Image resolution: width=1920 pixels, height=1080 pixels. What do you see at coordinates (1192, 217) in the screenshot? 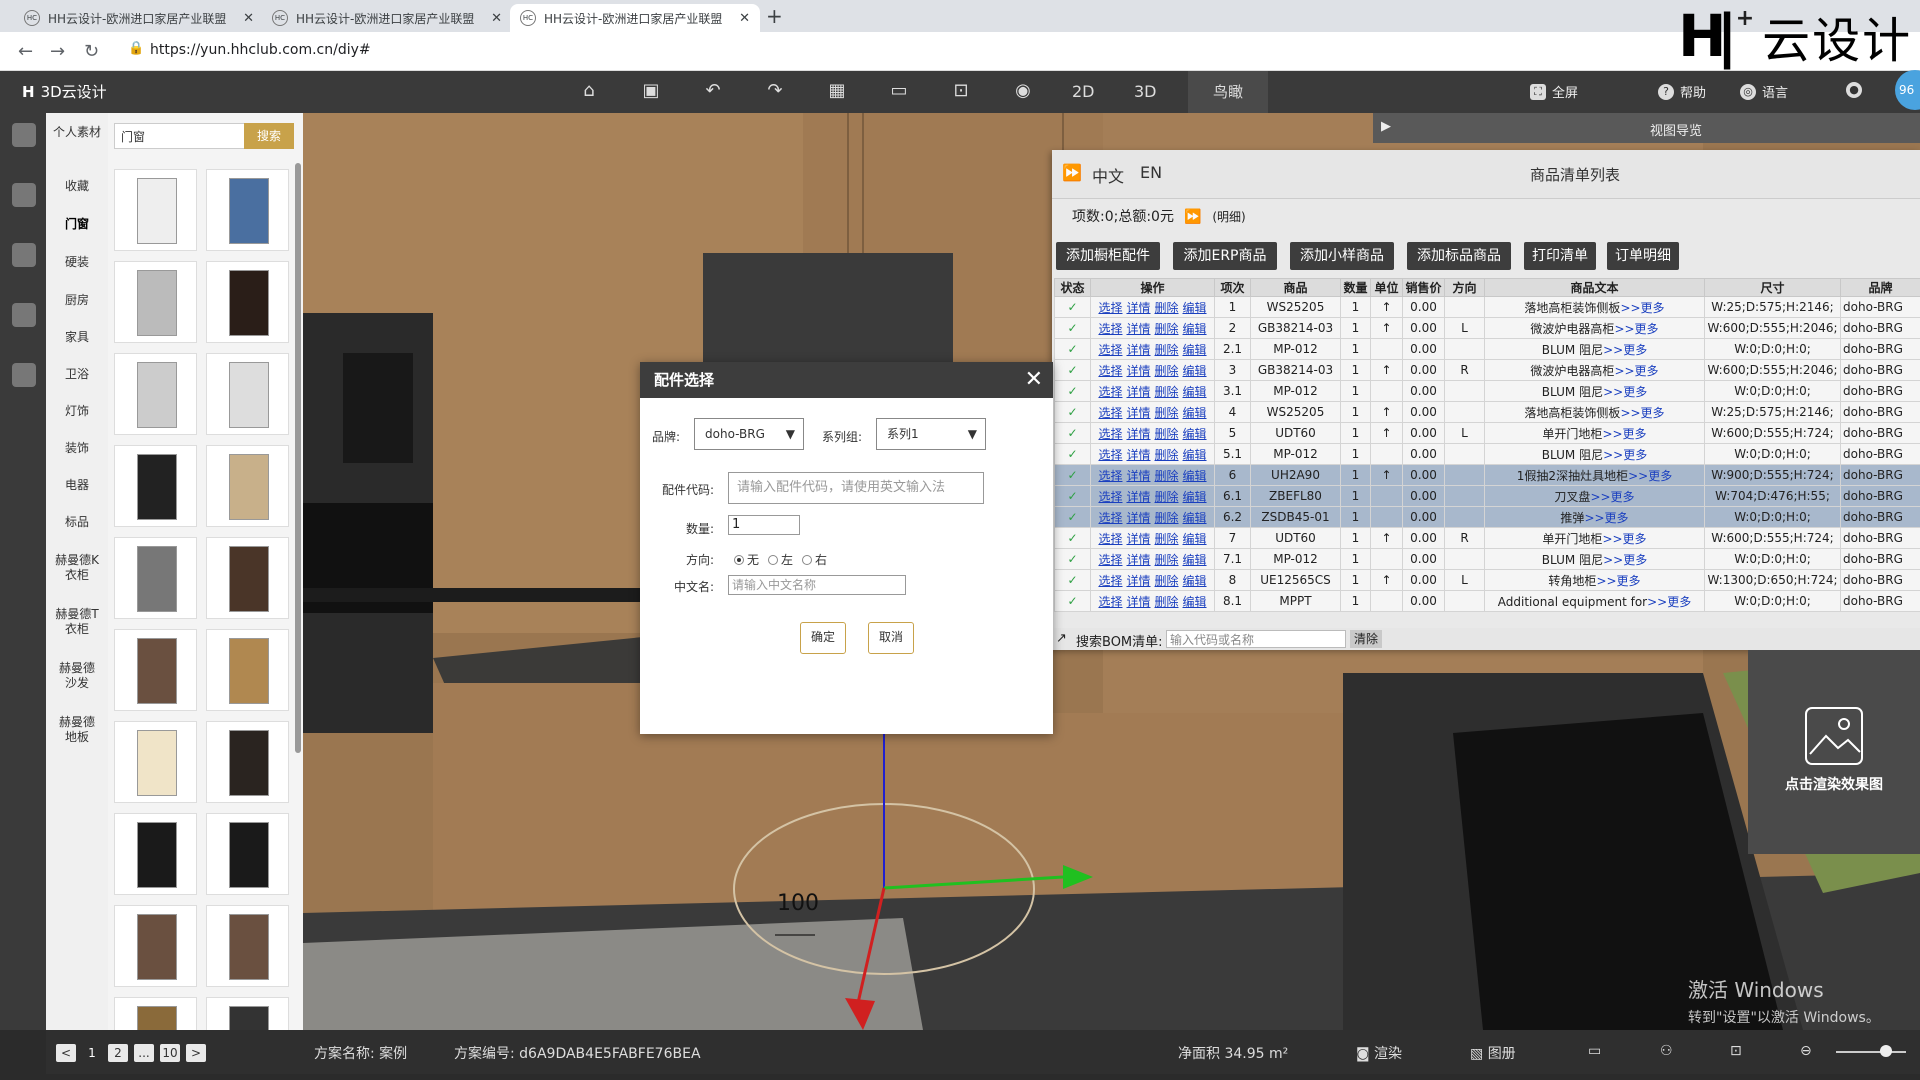
I see `expand-icon: ⏩` at bounding box center [1192, 217].